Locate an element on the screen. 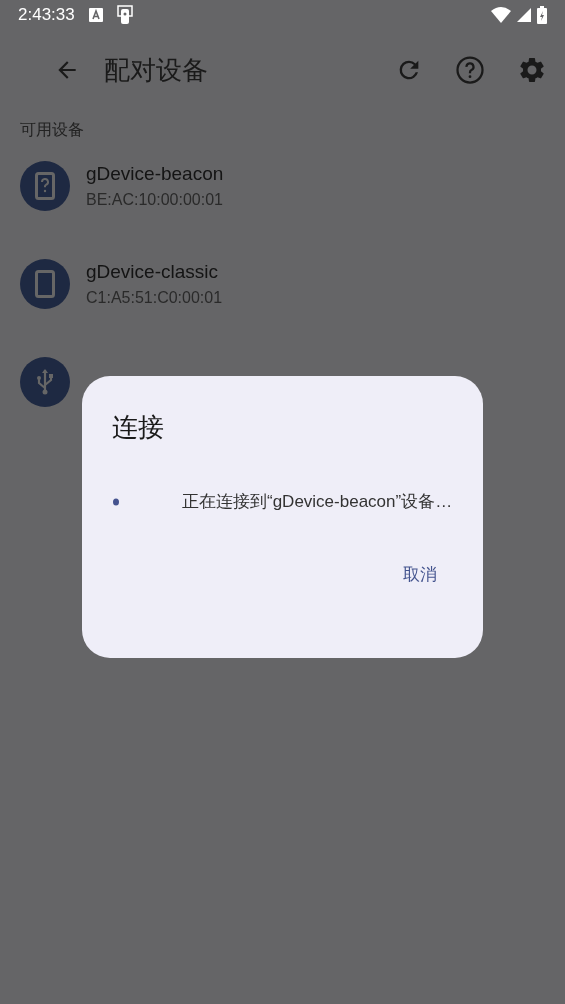 The width and height of the screenshot is (565, 1004). help-button is located at coordinates (470, 70).